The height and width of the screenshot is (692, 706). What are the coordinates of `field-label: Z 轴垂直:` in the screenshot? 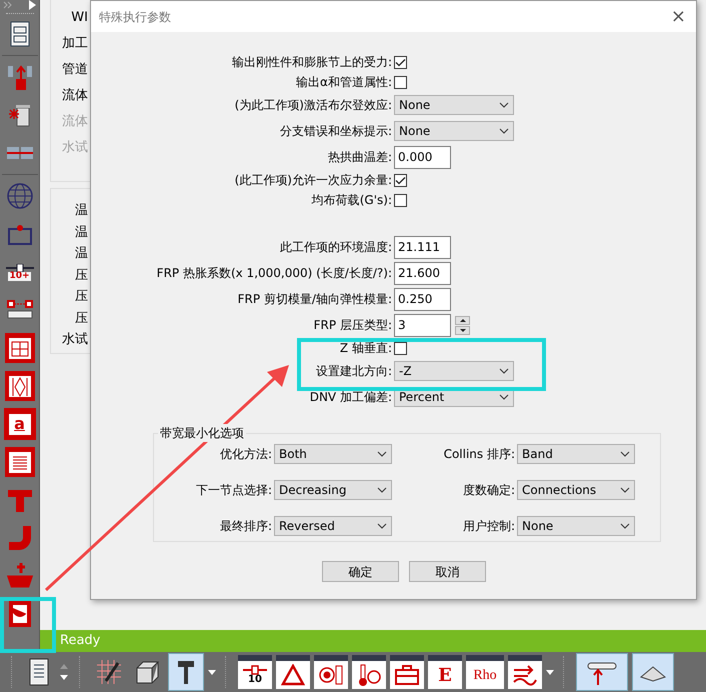 It's located at (365, 348).